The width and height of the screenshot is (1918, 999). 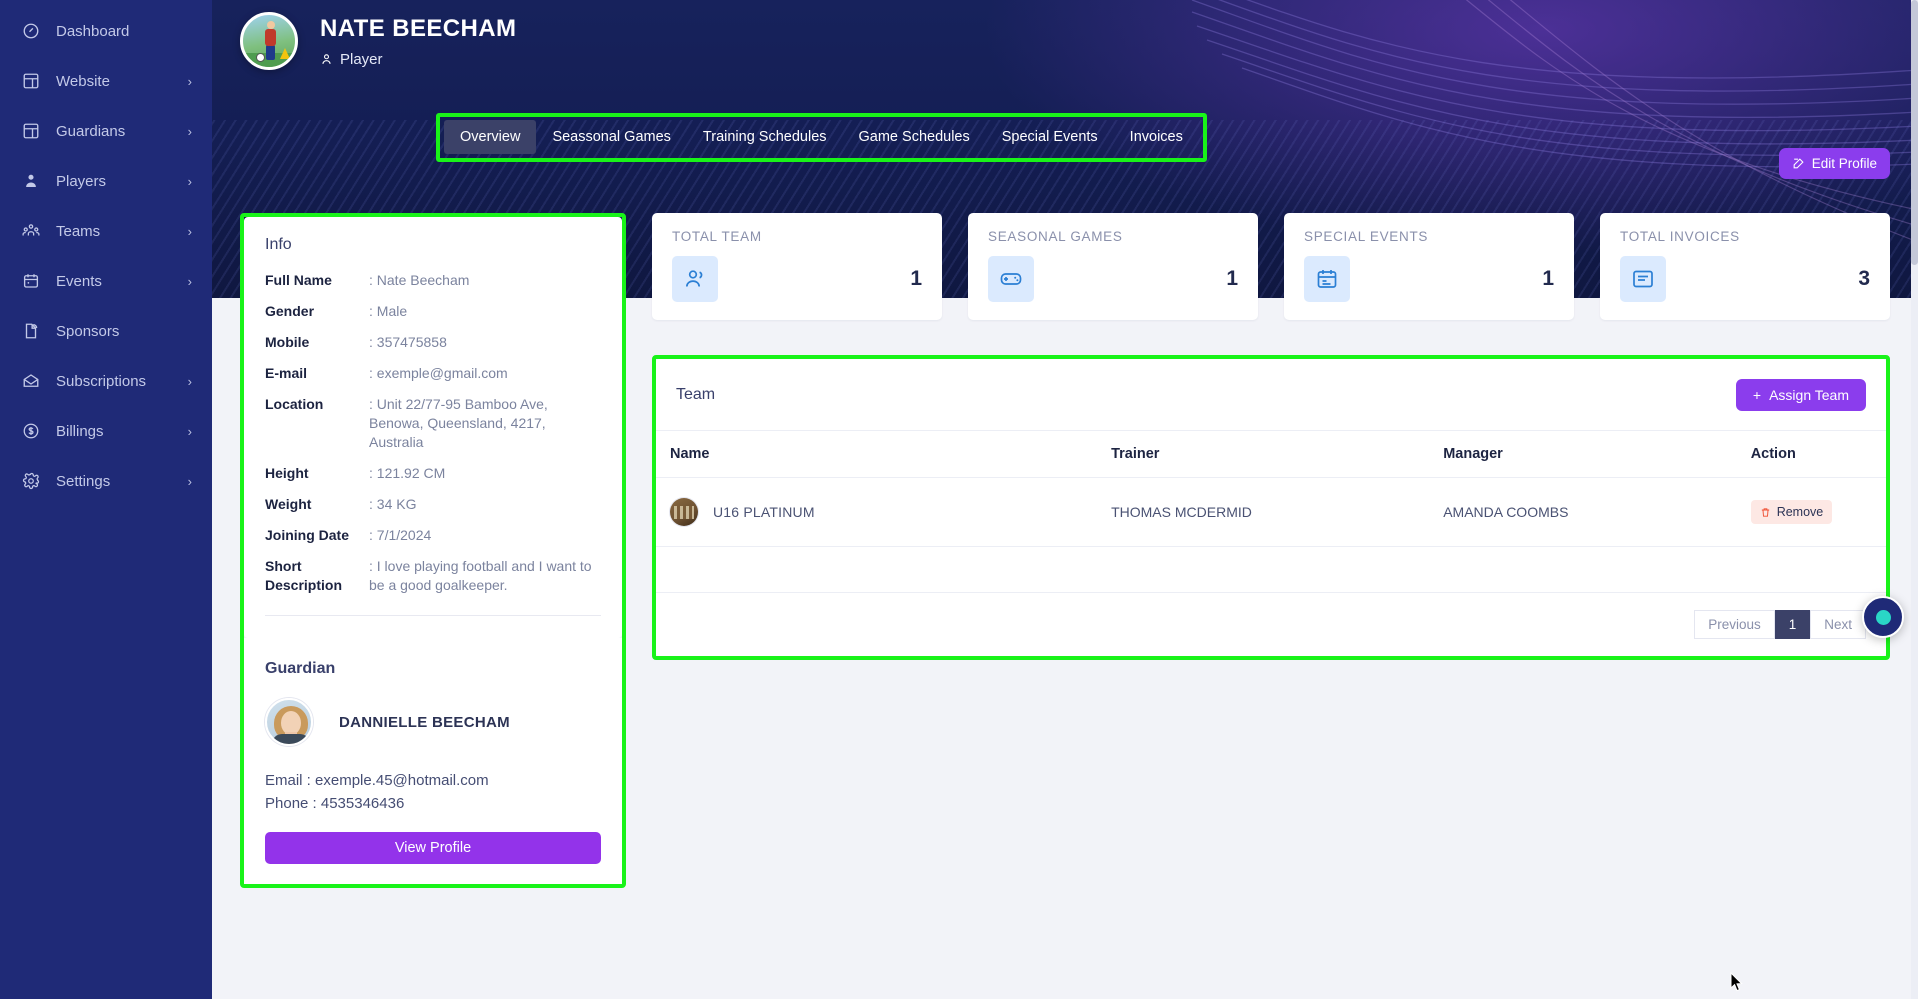 I want to click on info-value: : Male, so click(x=388, y=311).